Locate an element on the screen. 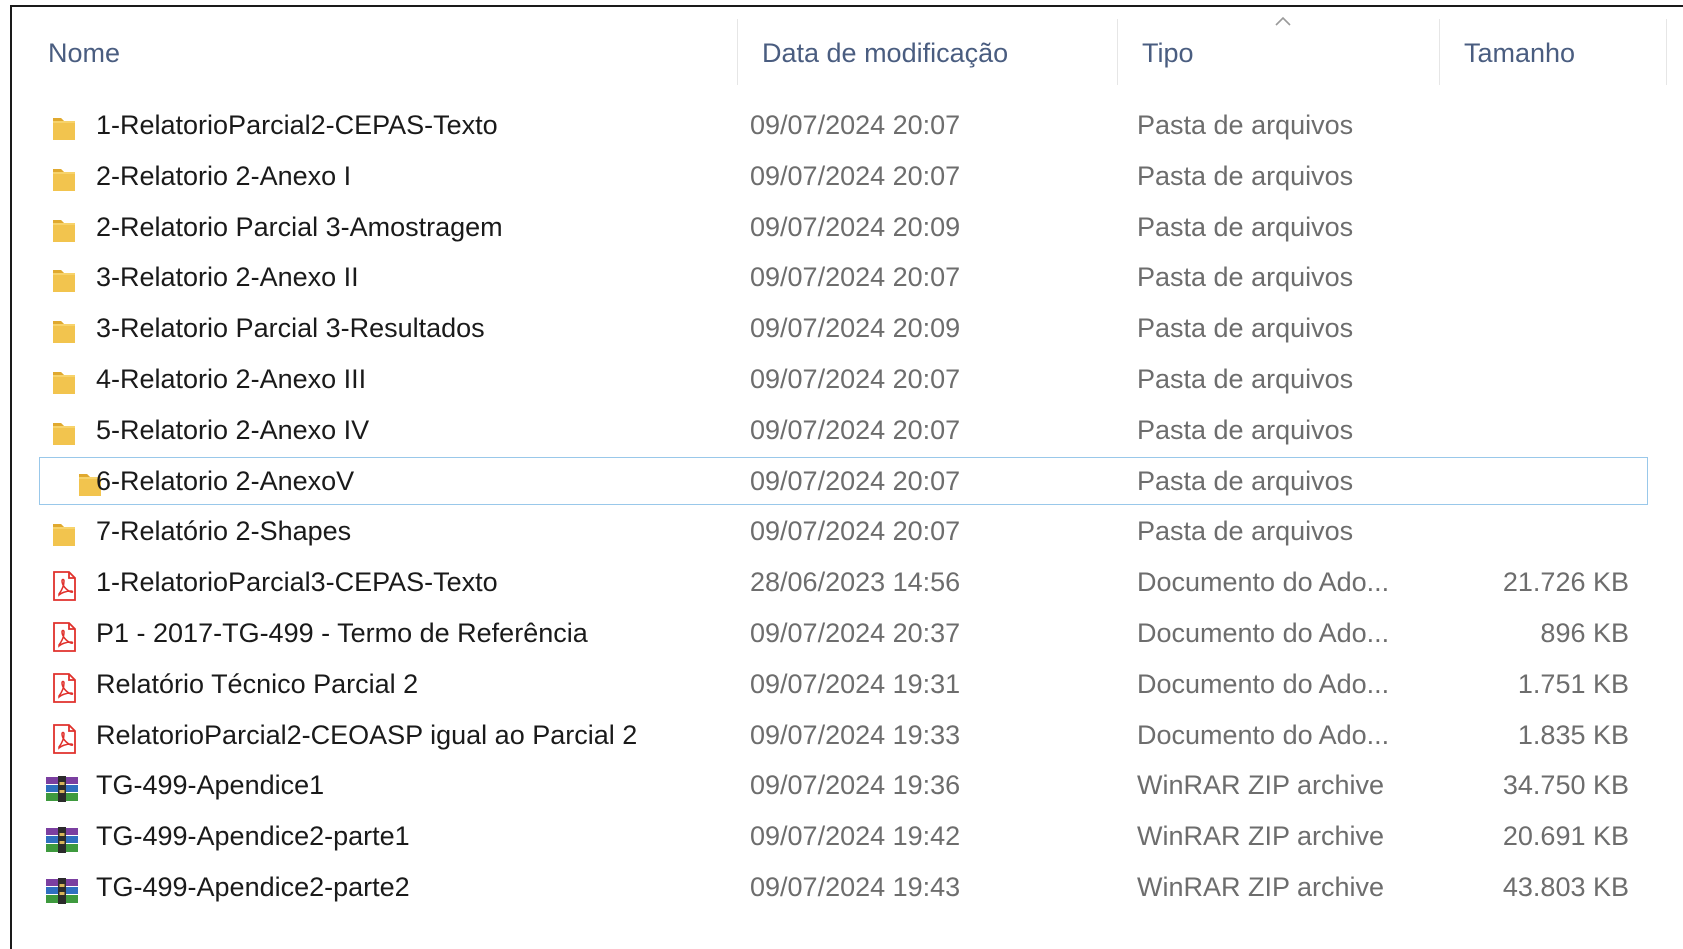 The image size is (1683, 949). file-name: 1-RelatorioParcial3-CEPAS-Texto is located at coordinates (297, 582).